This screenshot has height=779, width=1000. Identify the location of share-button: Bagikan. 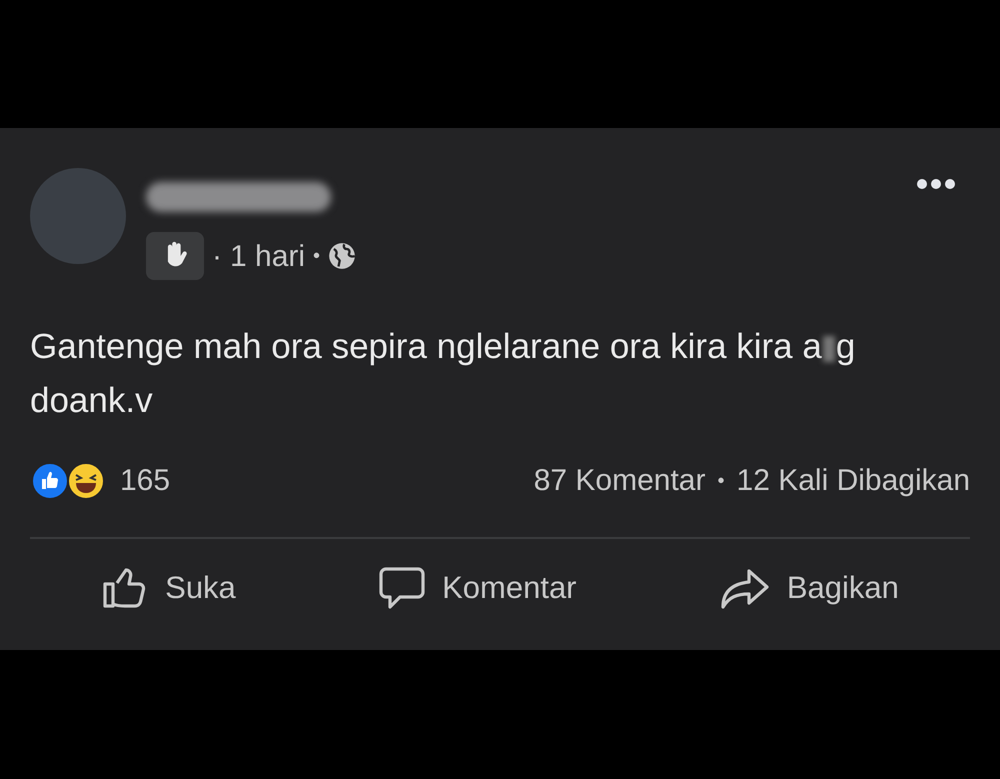
(808, 588).